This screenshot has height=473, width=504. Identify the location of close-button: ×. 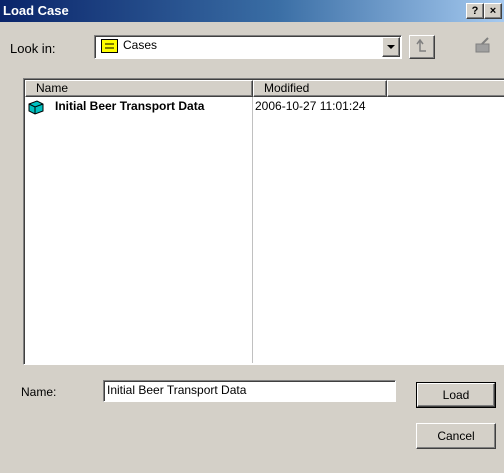
(493, 11).